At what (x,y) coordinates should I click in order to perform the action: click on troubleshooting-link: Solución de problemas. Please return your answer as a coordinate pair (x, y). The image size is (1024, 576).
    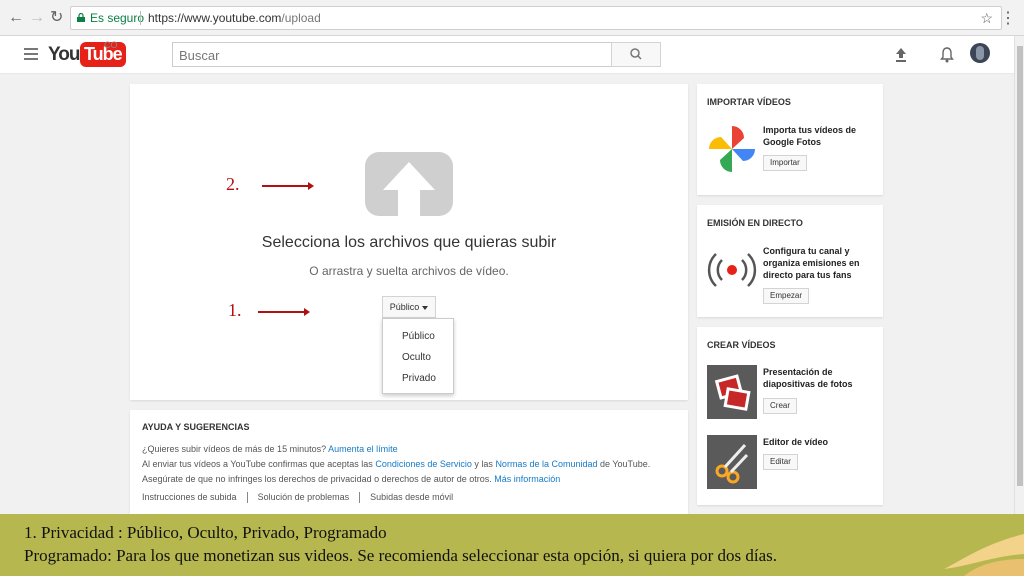
    Looking at the image, I should click on (304, 497).